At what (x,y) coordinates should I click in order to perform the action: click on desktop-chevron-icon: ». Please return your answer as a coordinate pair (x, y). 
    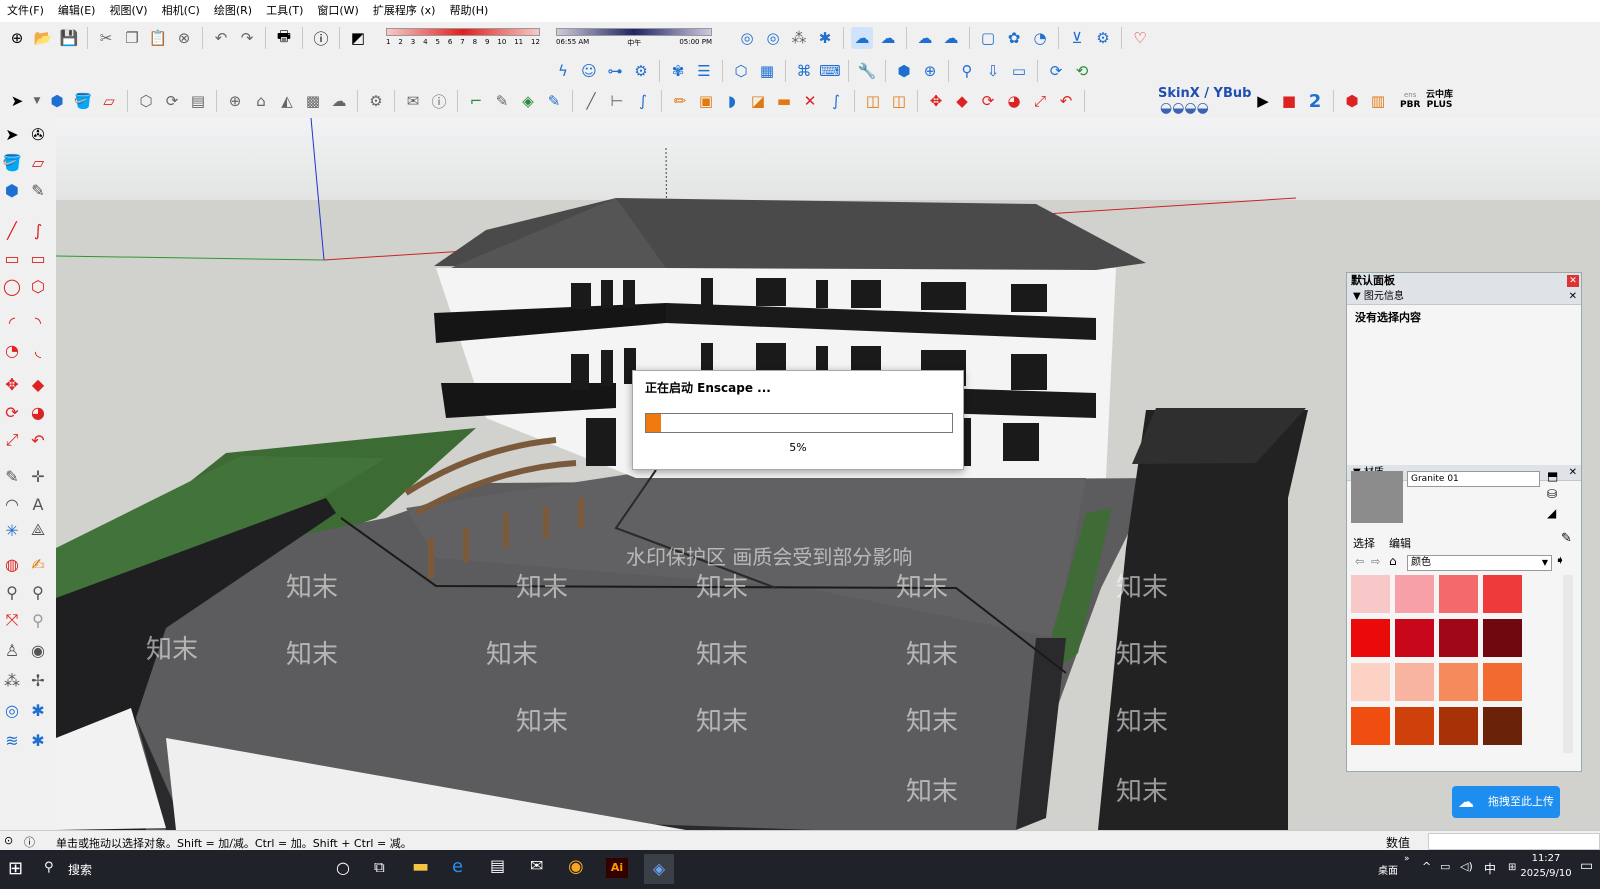
    Looking at the image, I should click on (1407, 859).